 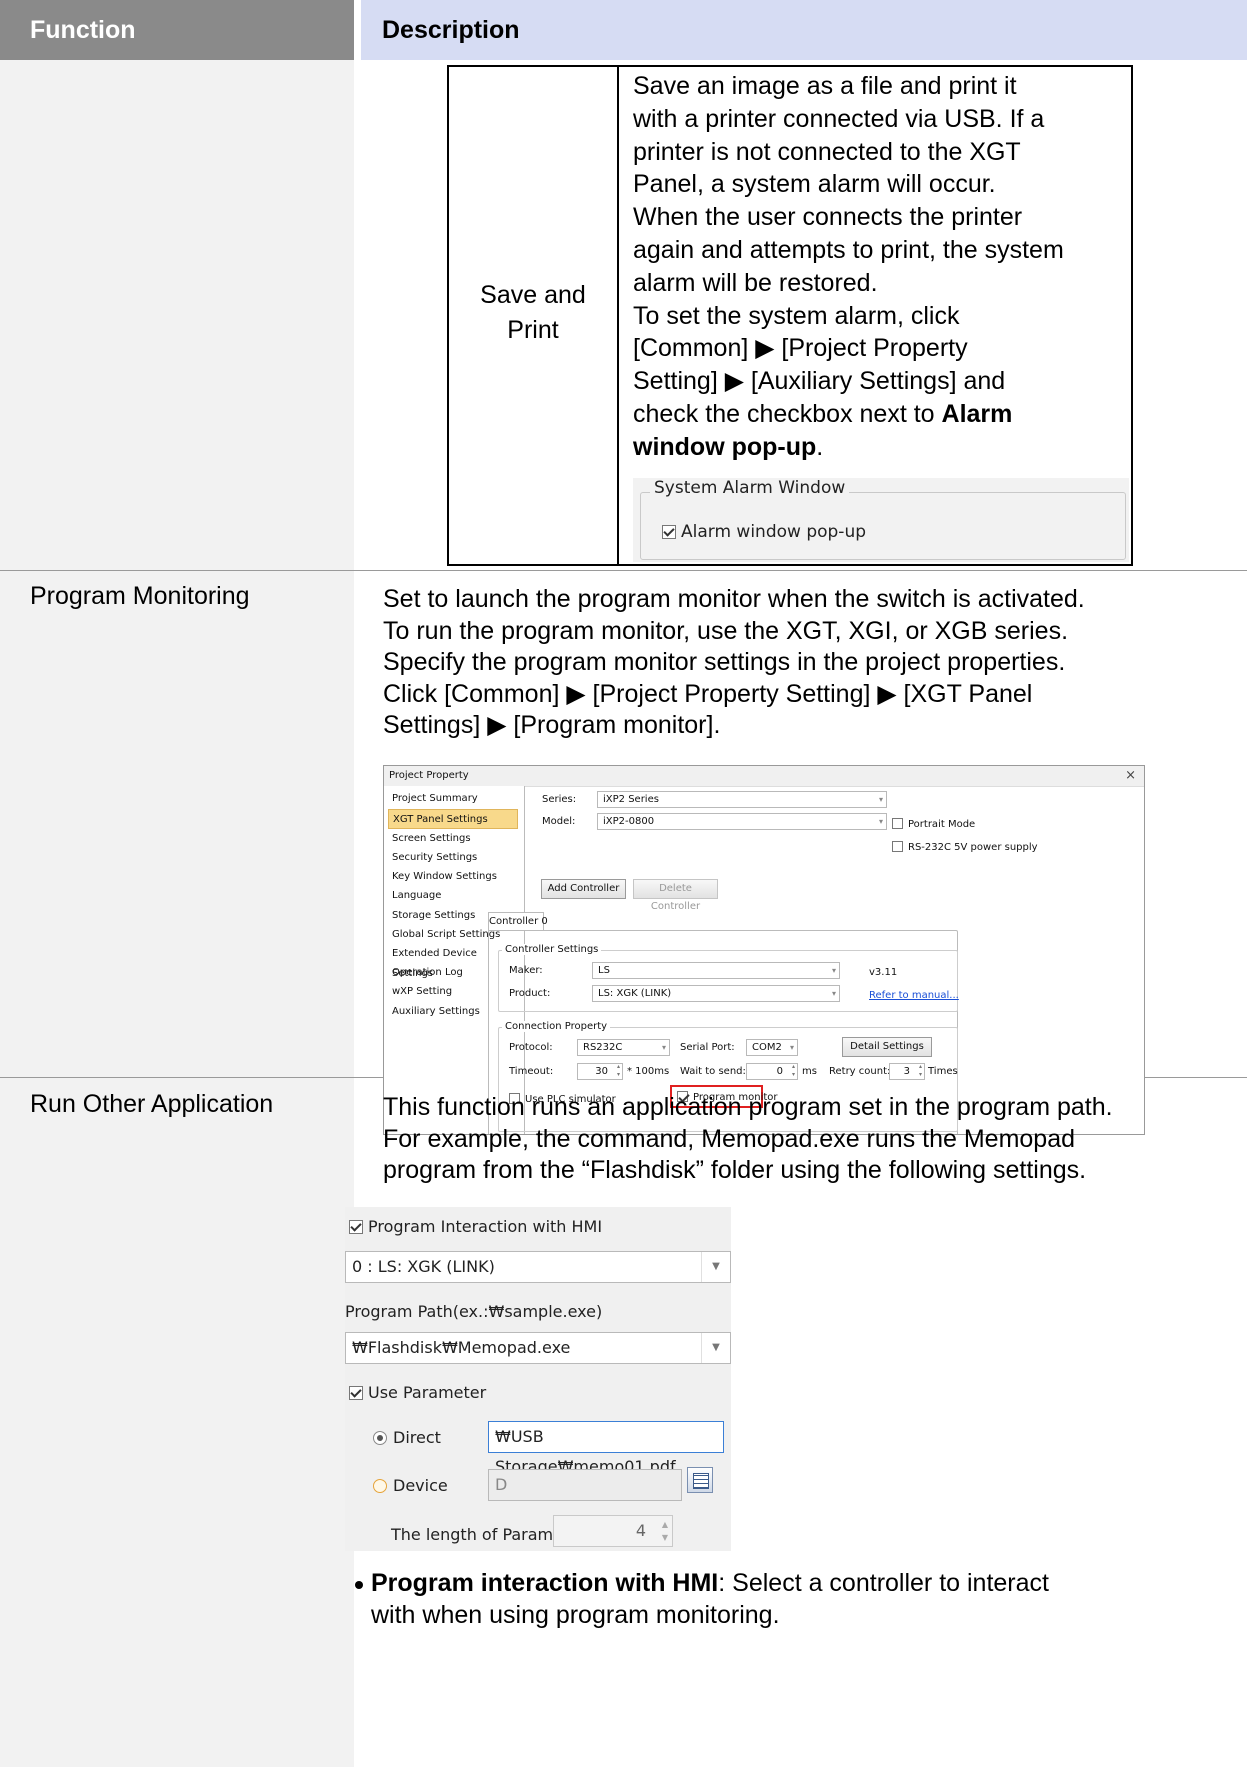 I want to click on retry-count-label: Retry count:, so click(x=860, y=1071).